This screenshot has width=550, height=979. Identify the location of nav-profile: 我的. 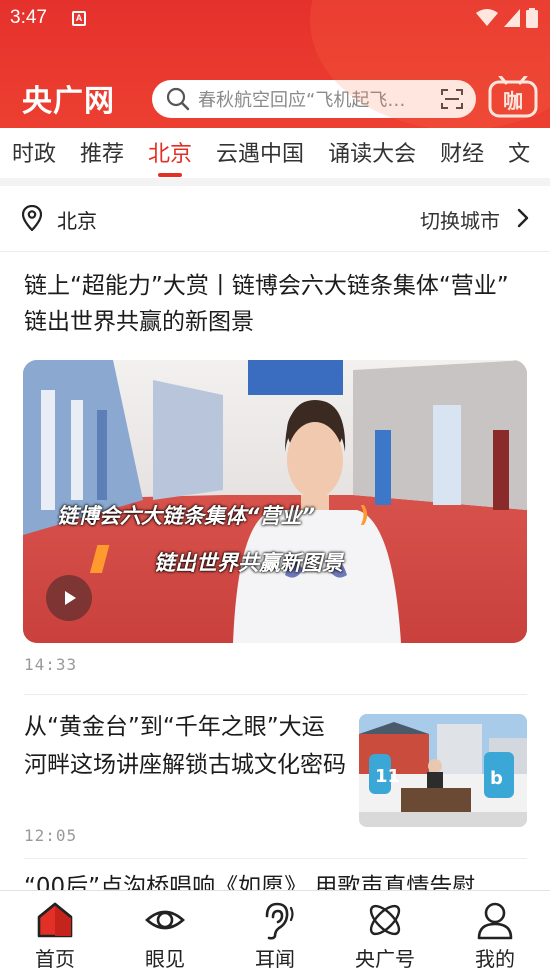
(495, 935).